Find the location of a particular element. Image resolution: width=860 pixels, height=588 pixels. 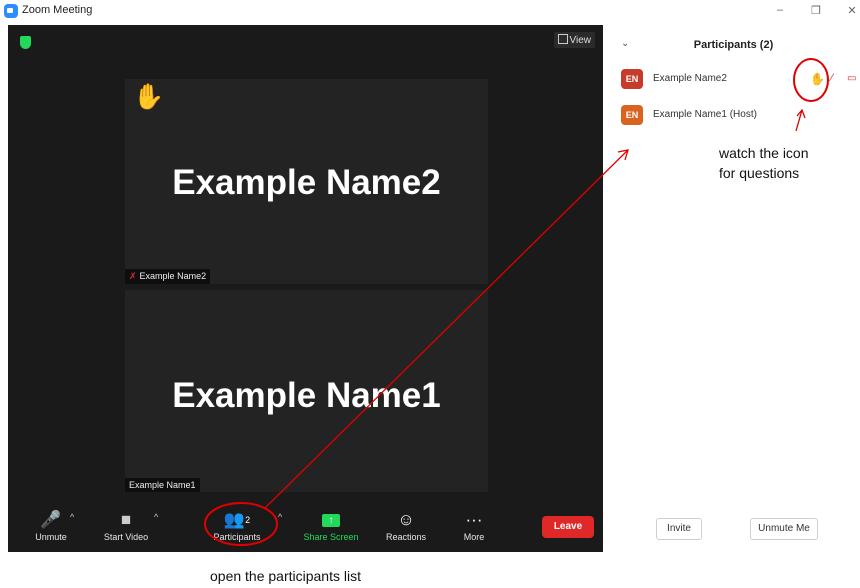

annotation-line: watch the icon is located at coordinates (764, 153).